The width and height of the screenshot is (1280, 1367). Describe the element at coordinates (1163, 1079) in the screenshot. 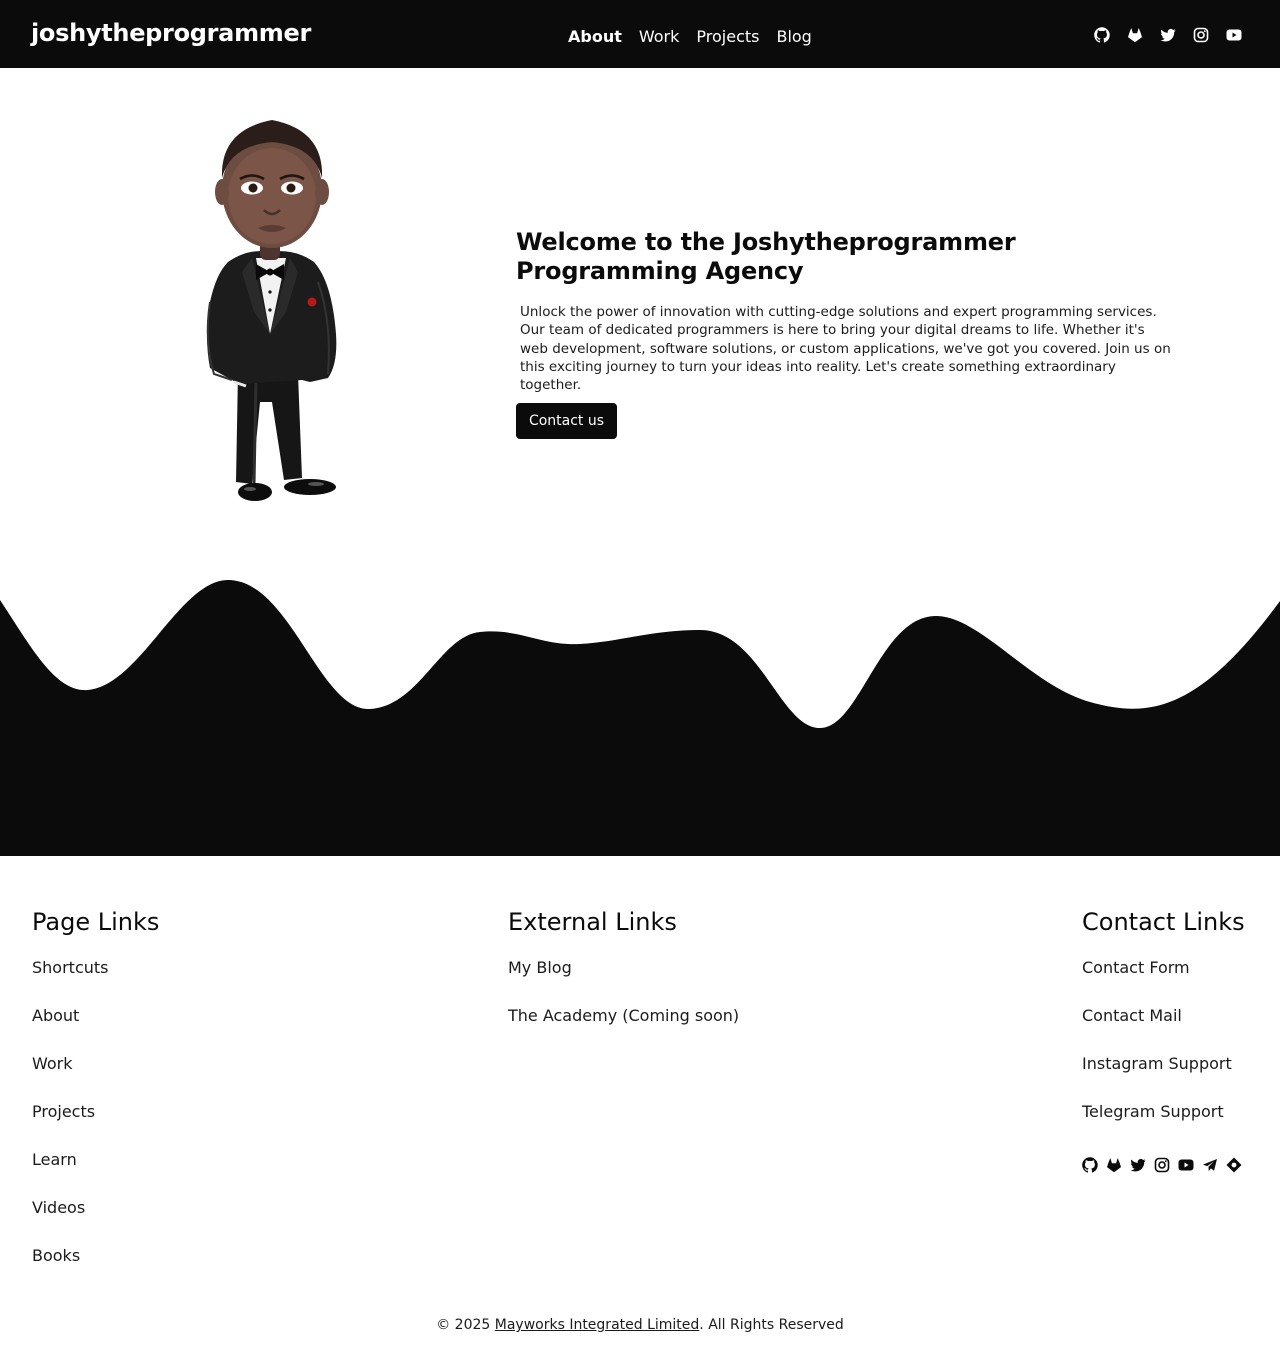

I see `list-item: Instagram Support` at that location.